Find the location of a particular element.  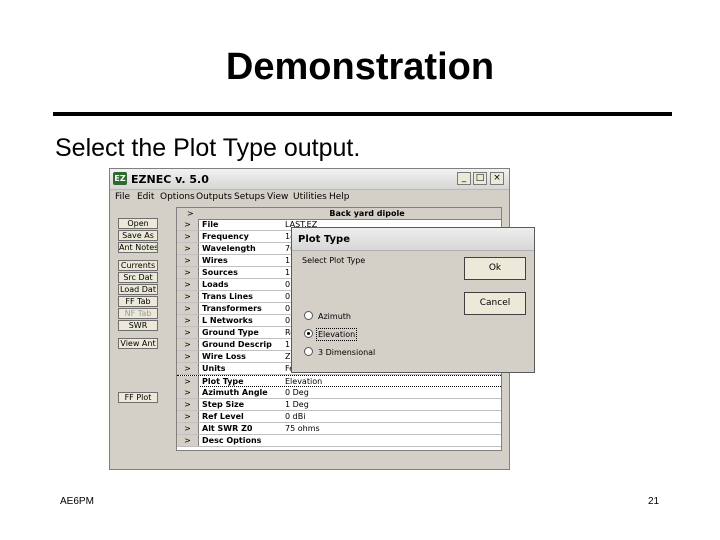

dialog-prompt: Select Plot Type is located at coordinates (334, 260).